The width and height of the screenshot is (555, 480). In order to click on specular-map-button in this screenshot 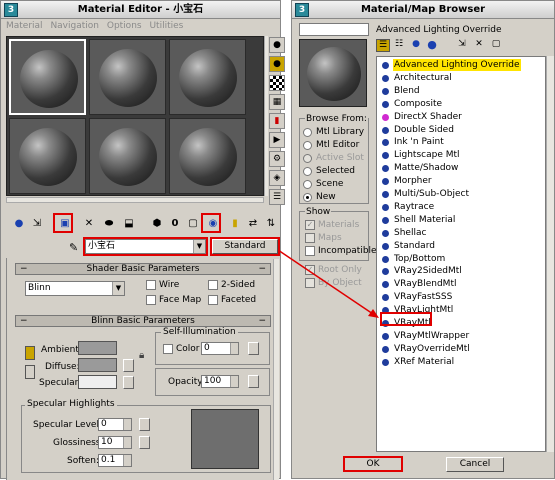, I will do `click(128, 382)`.